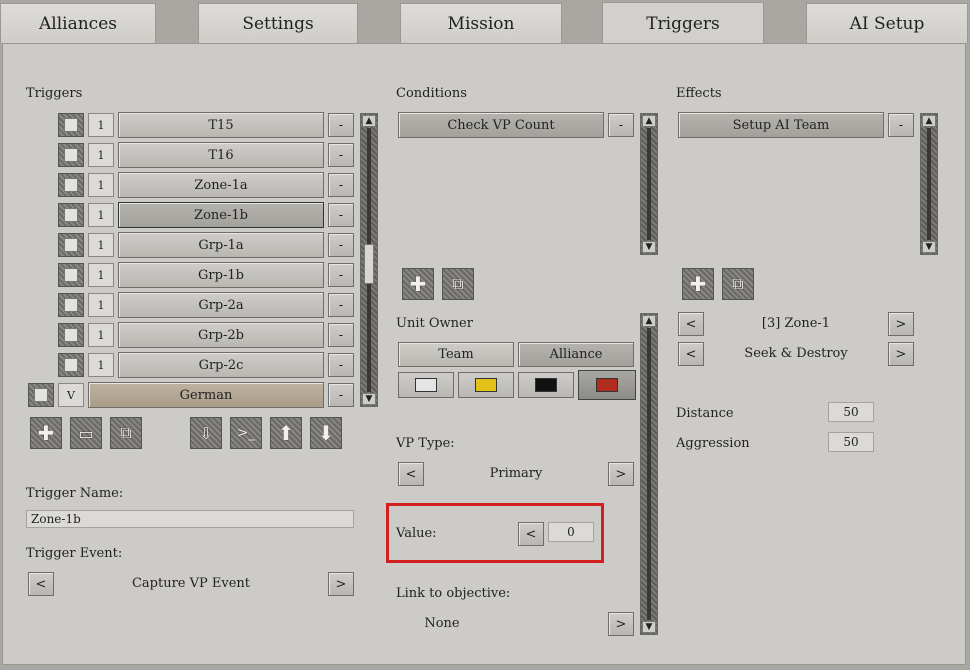 The width and height of the screenshot is (970, 670). What do you see at coordinates (796, 353) in the screenshot?
I see `mode-value: Seek & Destroy` at bounding box center [796, 353].